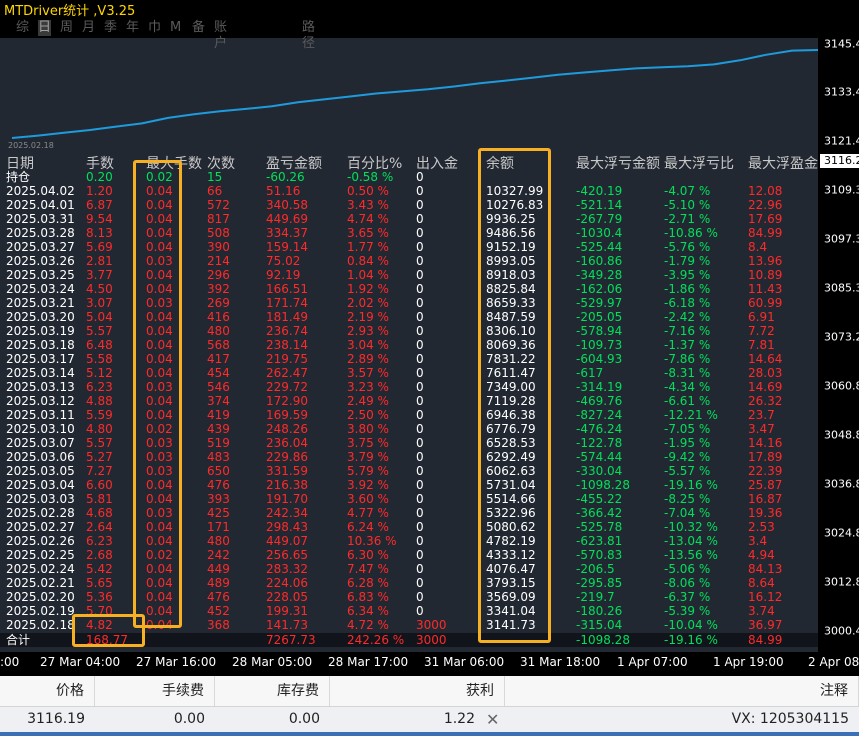 This screenshot has width=859, height=736. Describe the element at coordinates (99, 247) in the screenshot. I see `lots-cell: 5.69` at that location.